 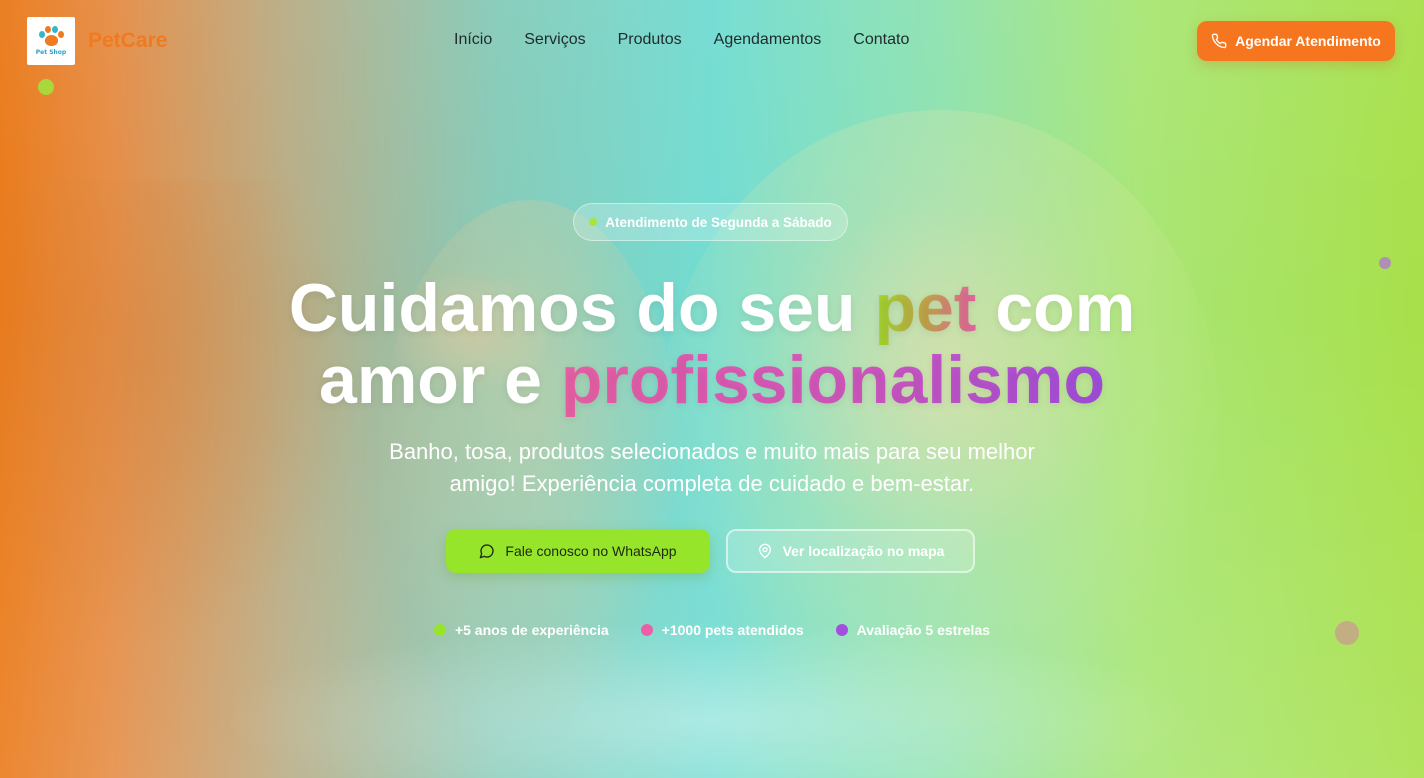 I want to click on view-map-button-label: Ver localização no mapa, so click(x=863, y=551).